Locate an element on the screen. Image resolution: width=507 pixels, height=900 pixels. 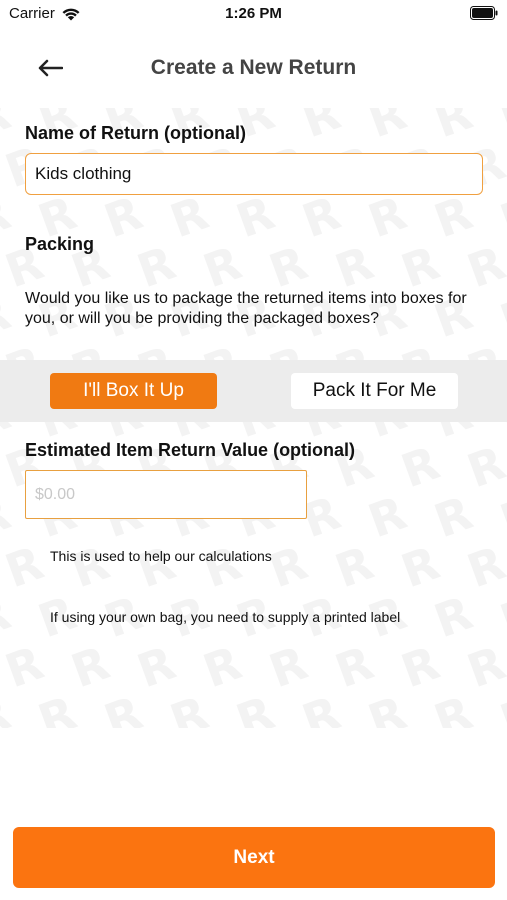
status-bar: Carrier 1:26 PM is located at coordinates (253, 15).